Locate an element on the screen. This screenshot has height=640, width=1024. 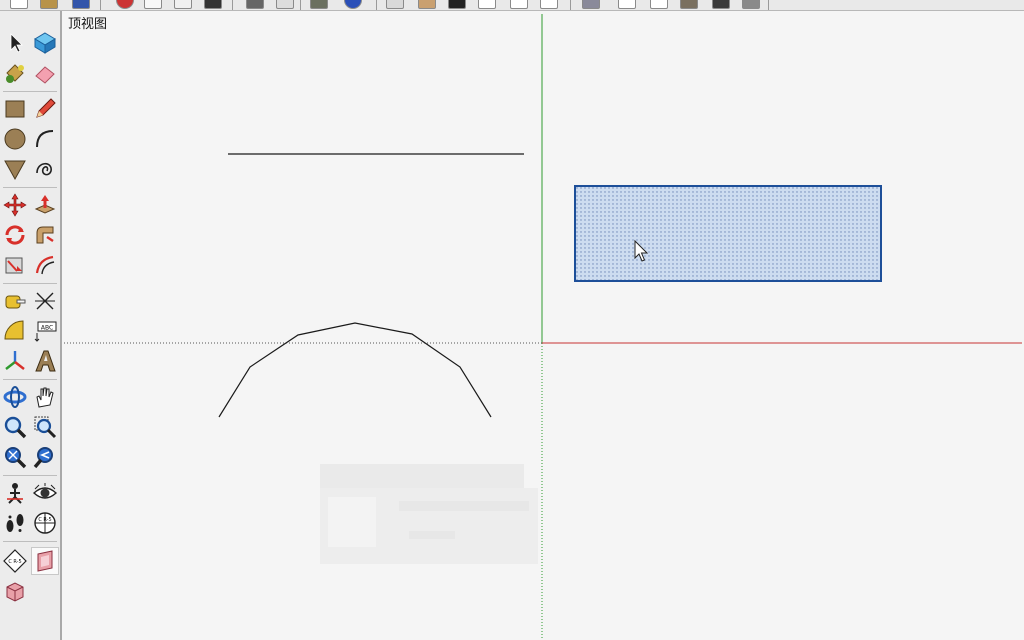
zoom-extents-tool is located at coordinates (15, 457).